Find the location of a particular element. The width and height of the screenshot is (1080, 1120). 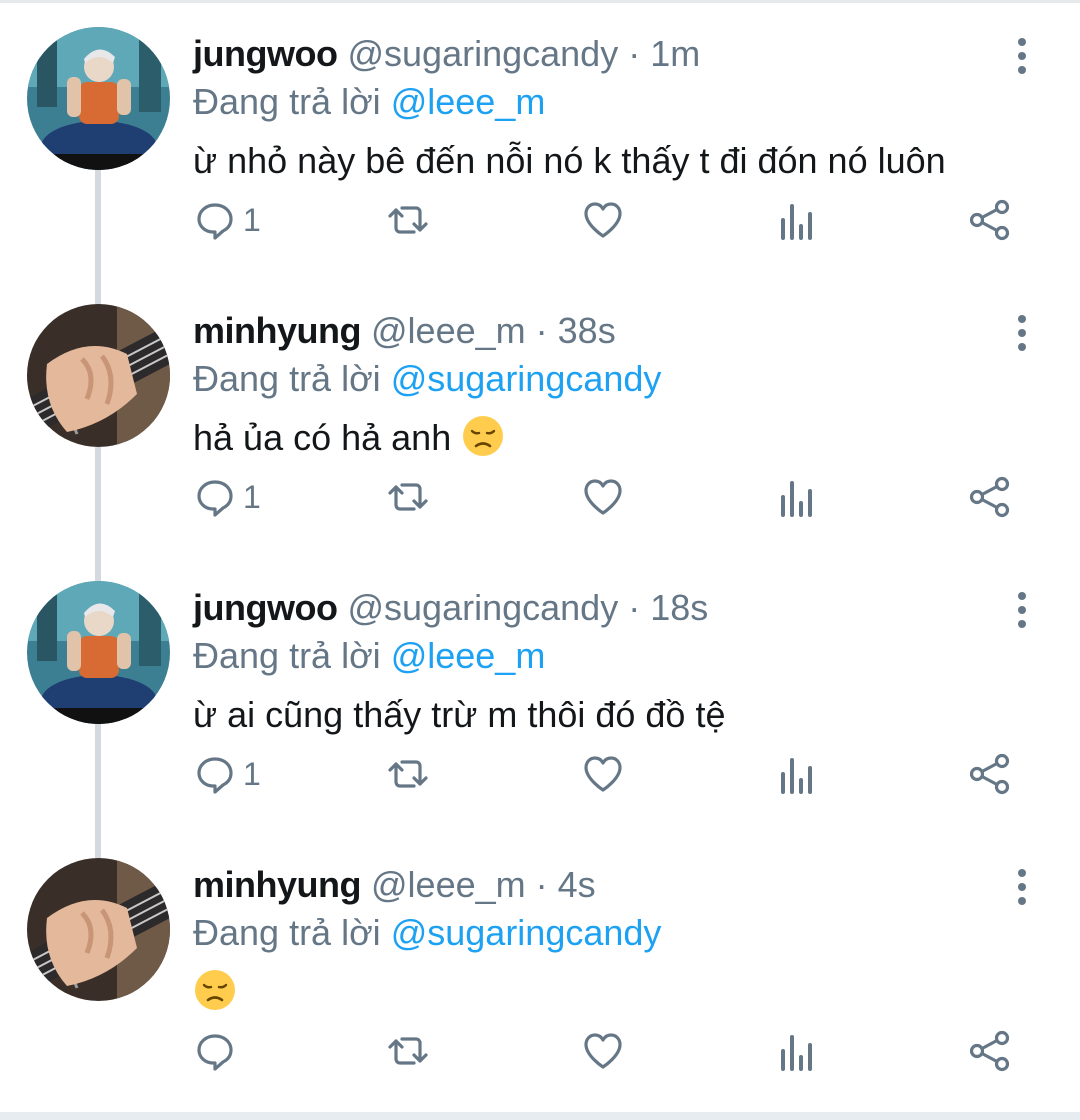

reply-button is located at coordinates (218, 1051).